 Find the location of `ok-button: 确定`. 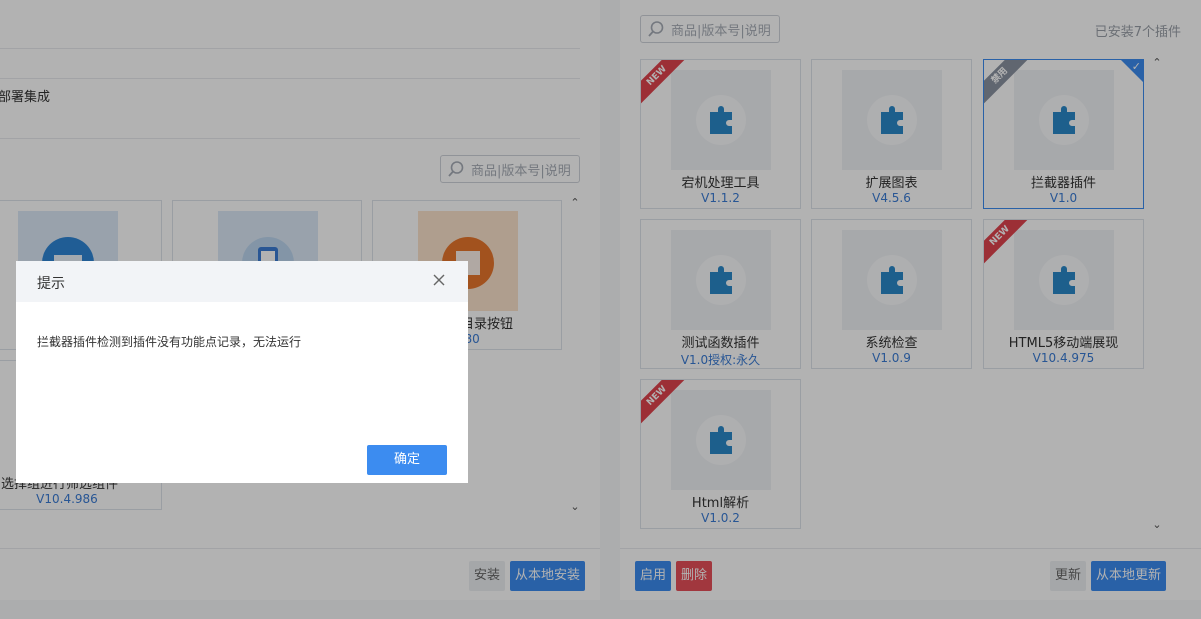

ok-button: 确定 is located at coordinates (407, 460).